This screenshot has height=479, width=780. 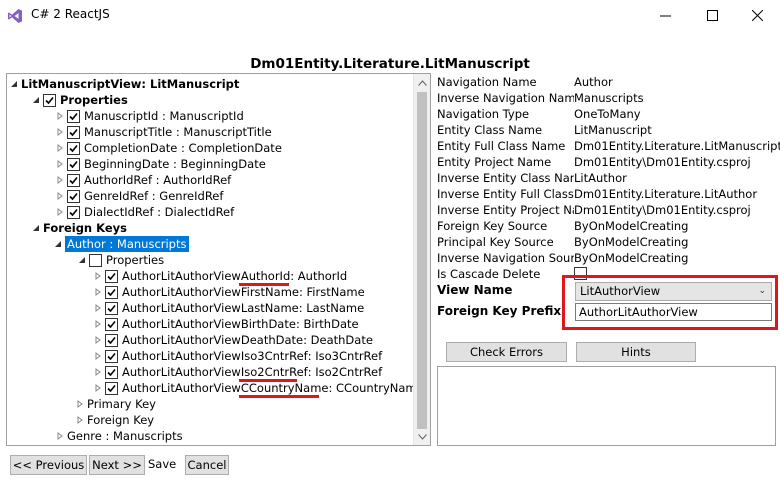 I want to click on entity-heading: Dm01Entity.Literature.LitManuscript, so click(x=390, y=64).